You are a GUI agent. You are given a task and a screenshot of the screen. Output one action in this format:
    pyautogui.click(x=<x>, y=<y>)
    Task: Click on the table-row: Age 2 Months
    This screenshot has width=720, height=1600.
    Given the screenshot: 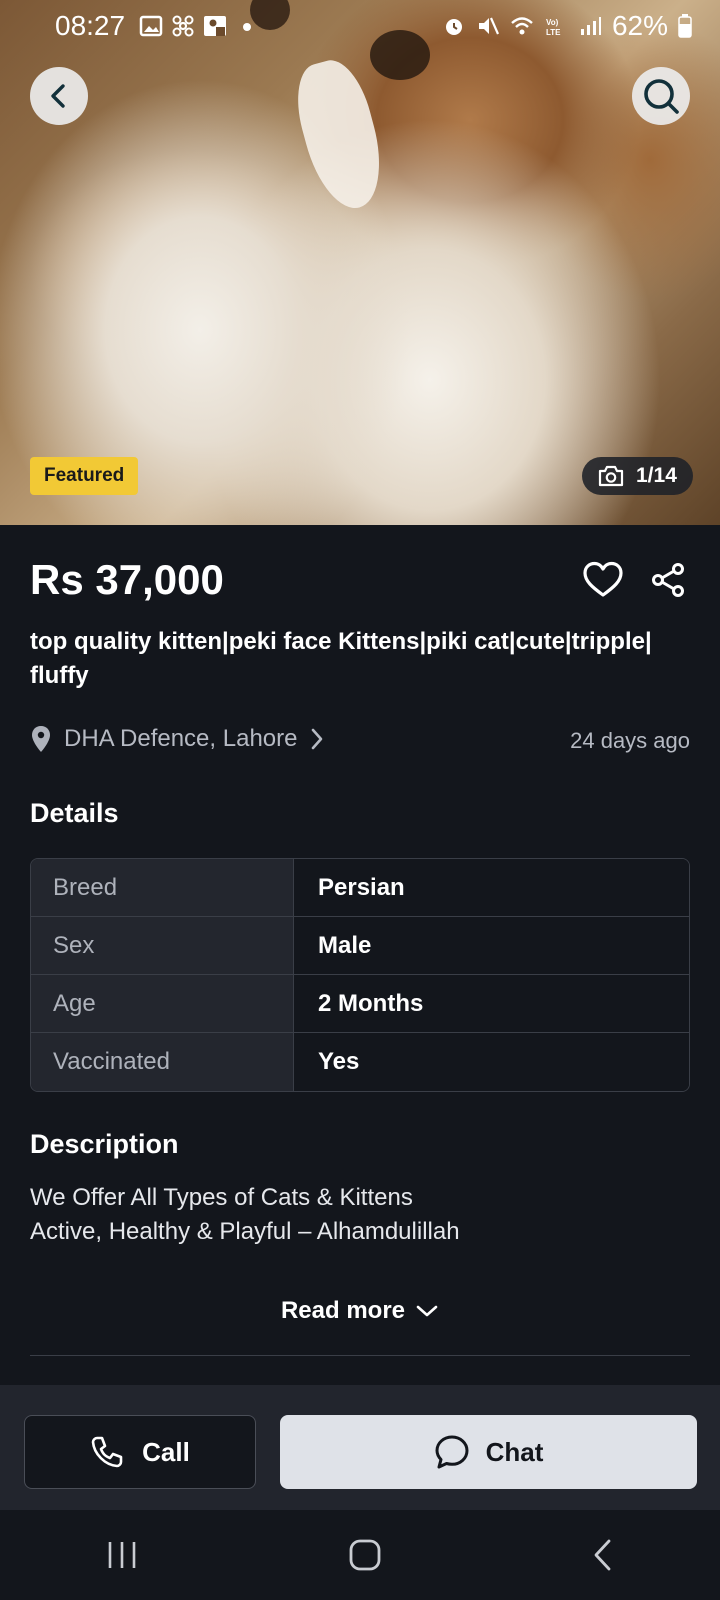 What is the action you would take?
    pyautogui.click(x=360, y=1004)
    